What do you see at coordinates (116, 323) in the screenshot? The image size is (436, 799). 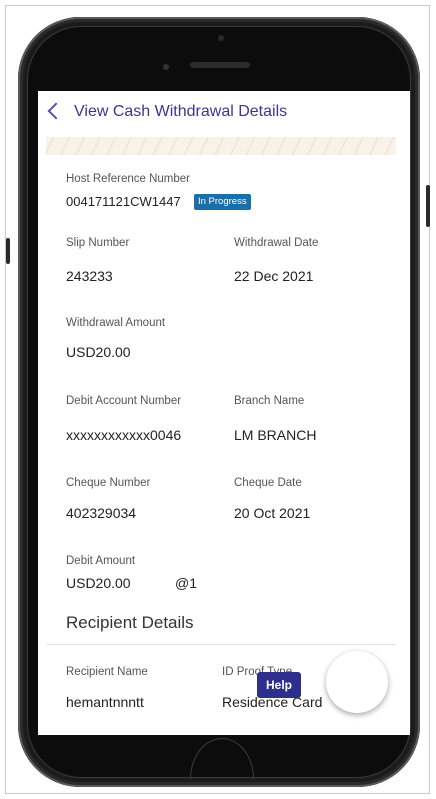 I see `withdrawal-amount-label: Withdrawal Amount` at bounding box center [116, 323].